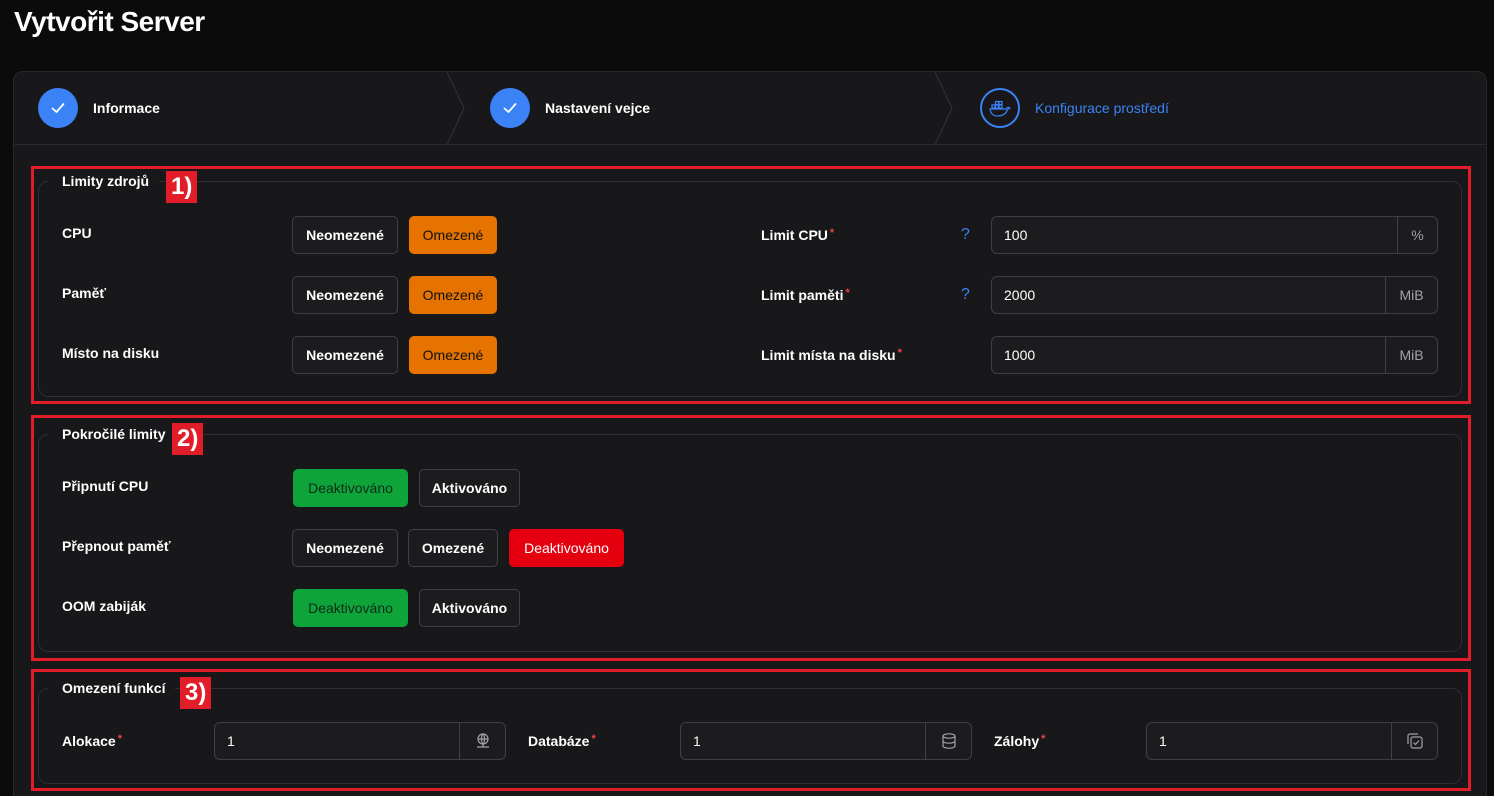 The image size is (1494, 796). I want to click on unit-suffix: %, so click(1417, 235).